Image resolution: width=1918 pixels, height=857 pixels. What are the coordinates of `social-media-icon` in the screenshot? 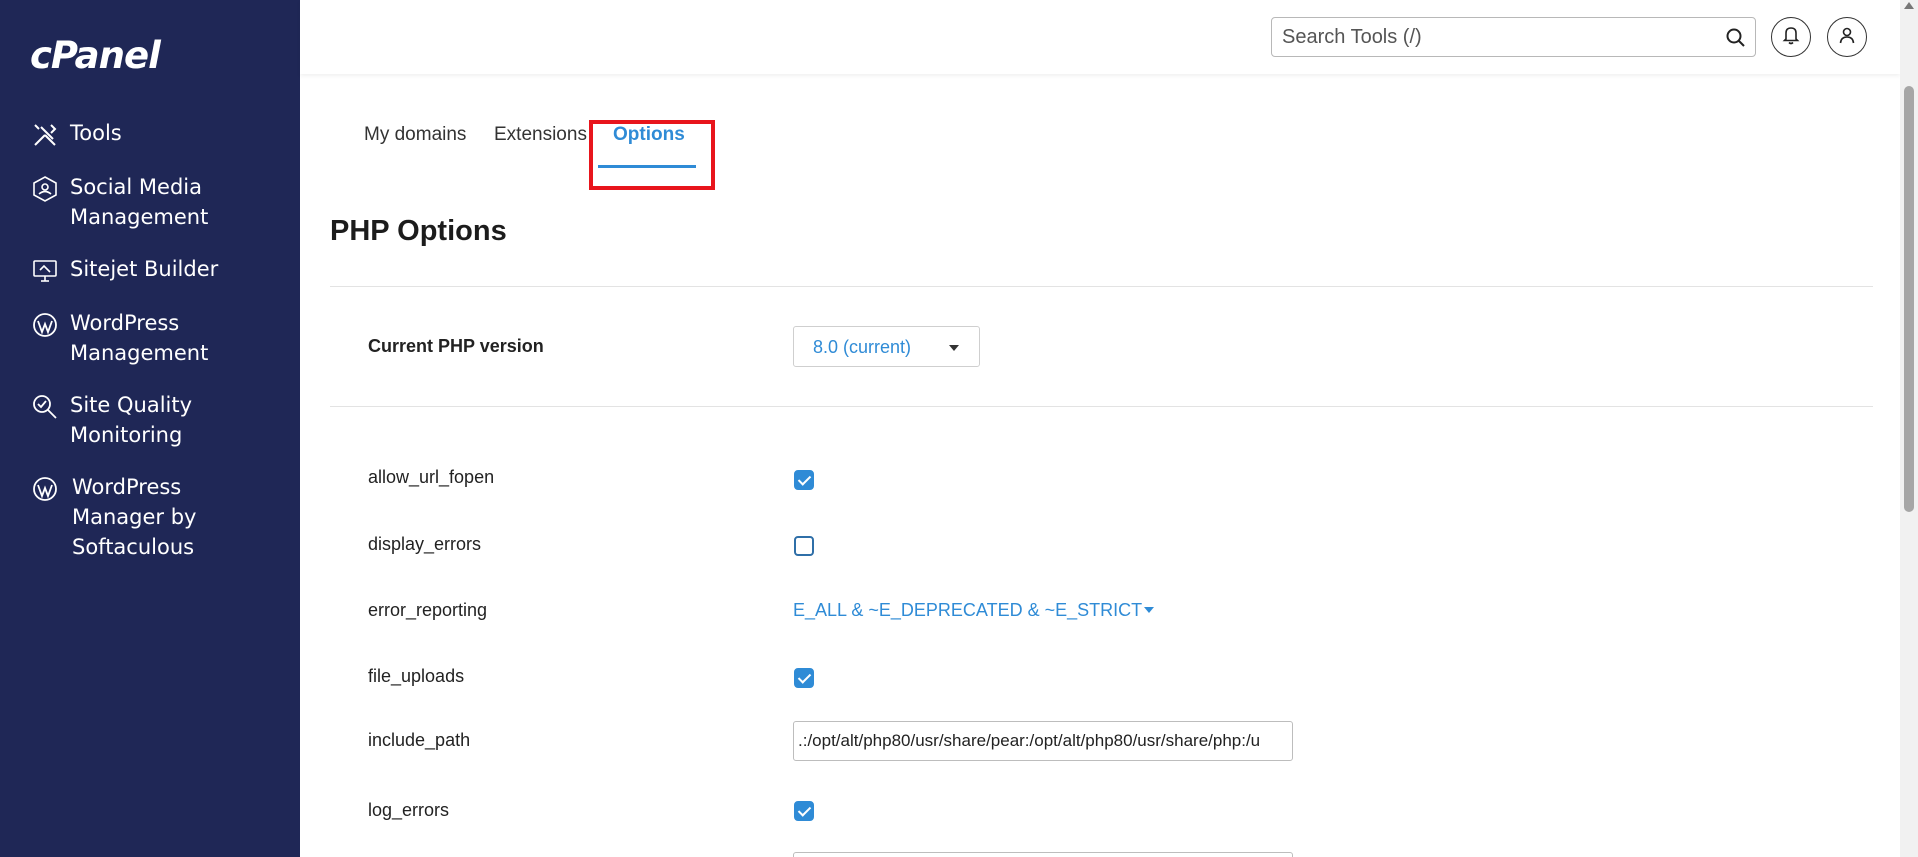 It's located at (45, 189).